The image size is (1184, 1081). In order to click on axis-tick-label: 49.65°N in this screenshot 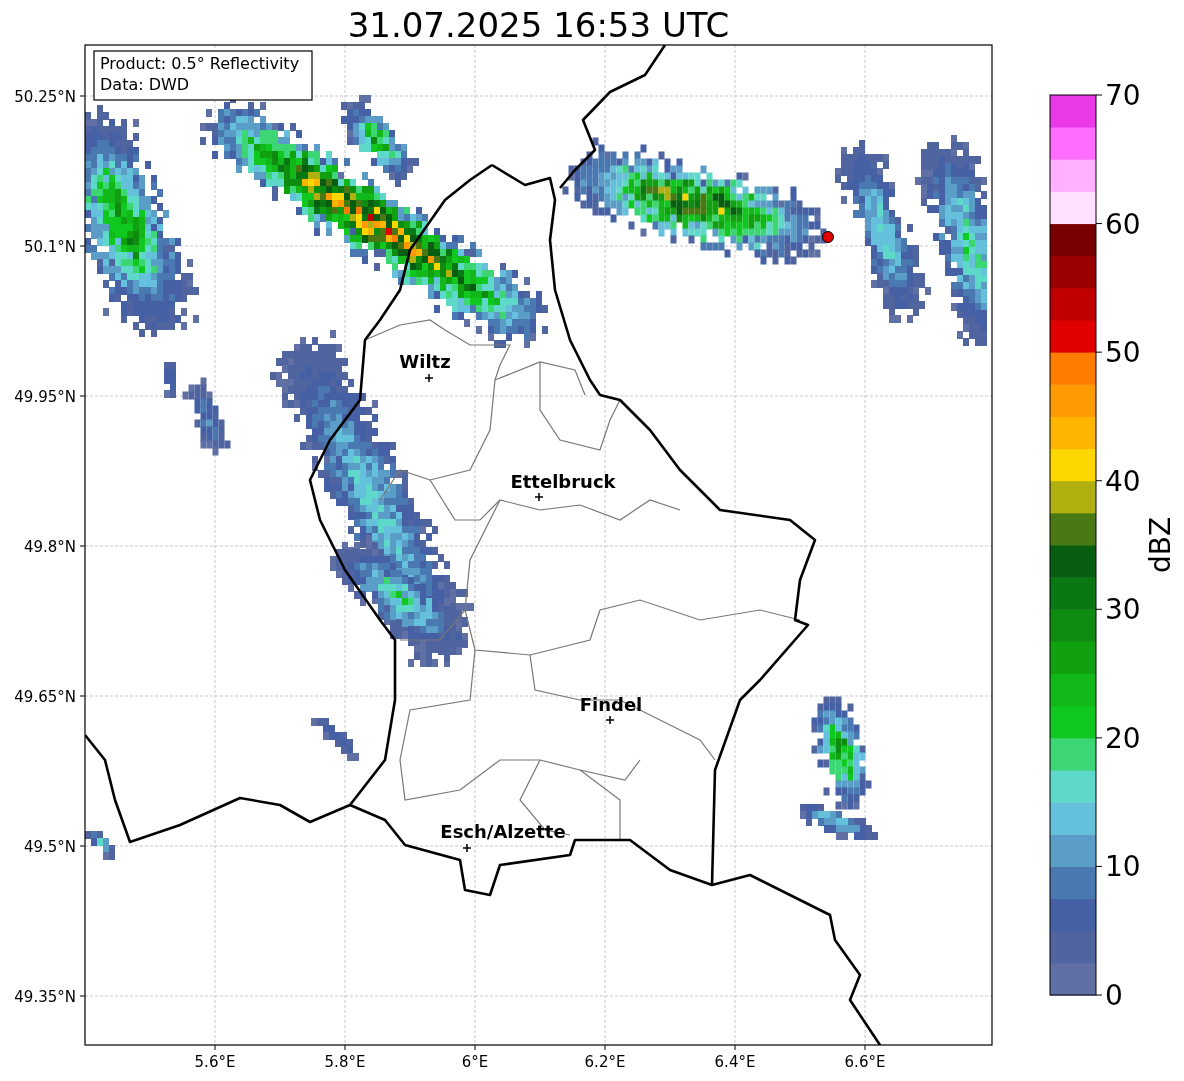, I will do `click(45, 697)`.